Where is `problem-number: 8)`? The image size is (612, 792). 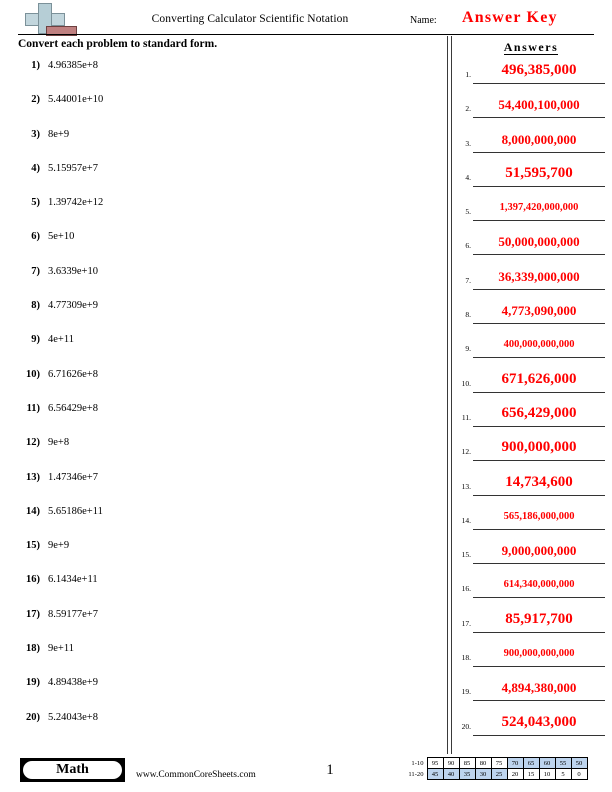 problem-number: 8) is located at coordinates (35, 306).